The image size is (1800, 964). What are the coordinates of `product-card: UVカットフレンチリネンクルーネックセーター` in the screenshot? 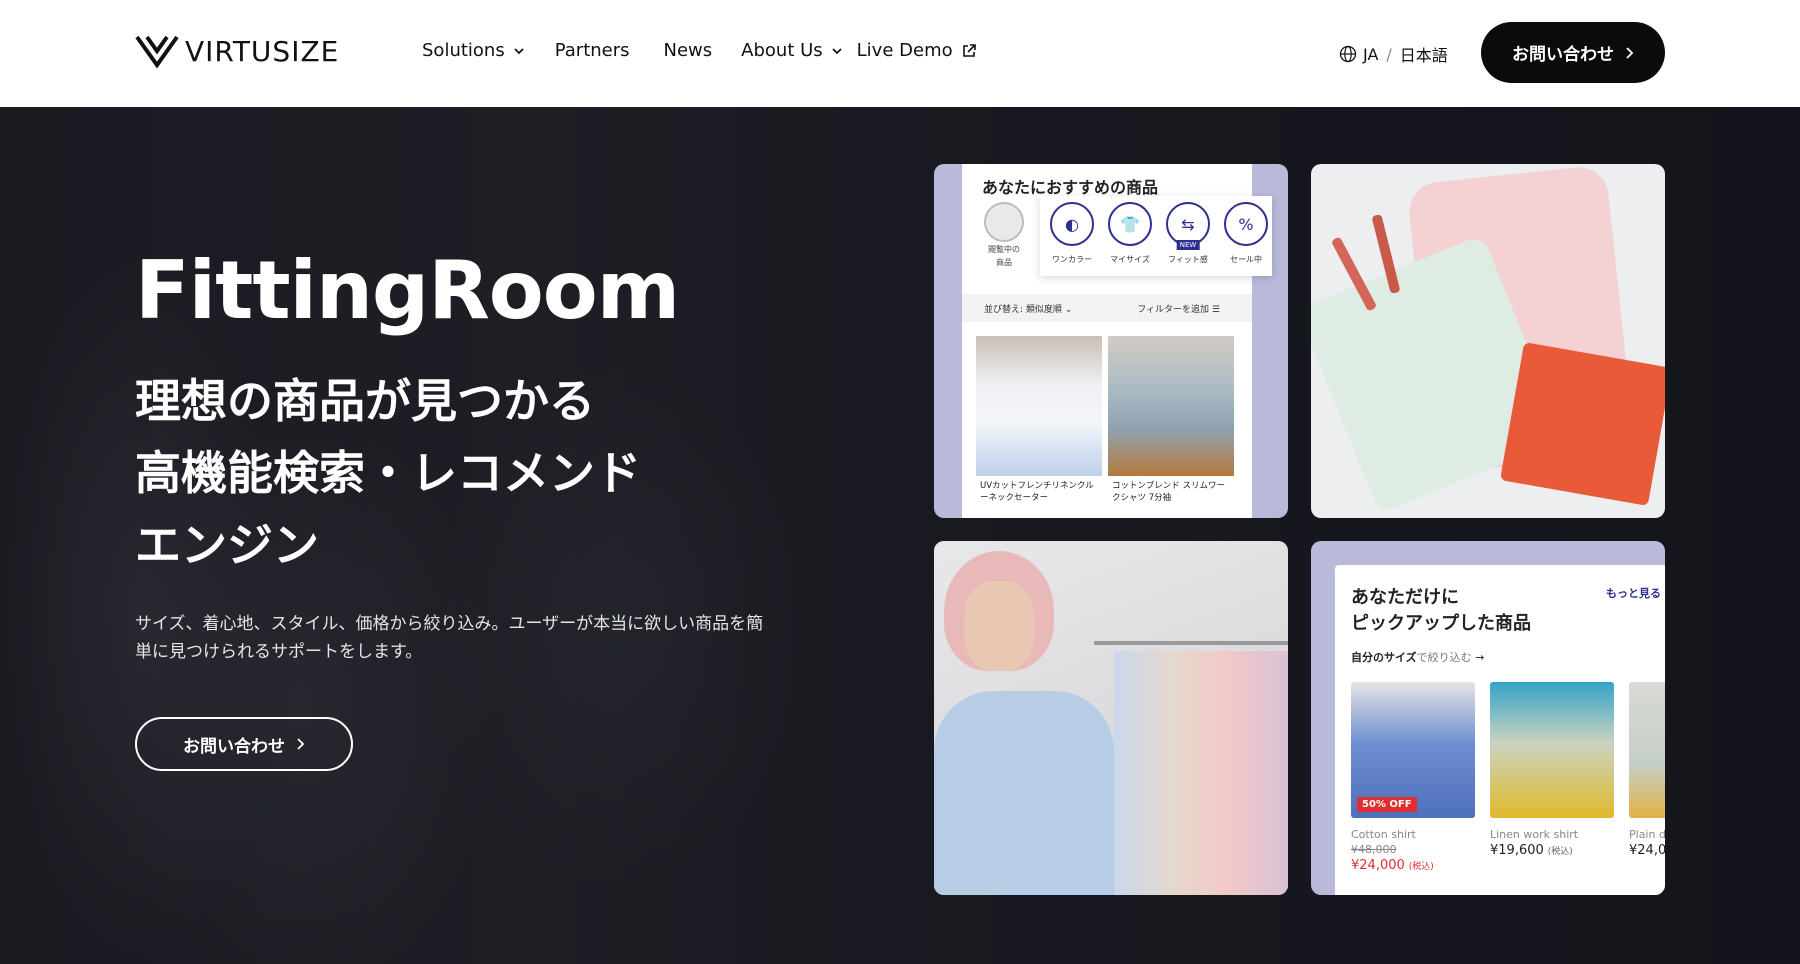 It's located at (1039, 427).